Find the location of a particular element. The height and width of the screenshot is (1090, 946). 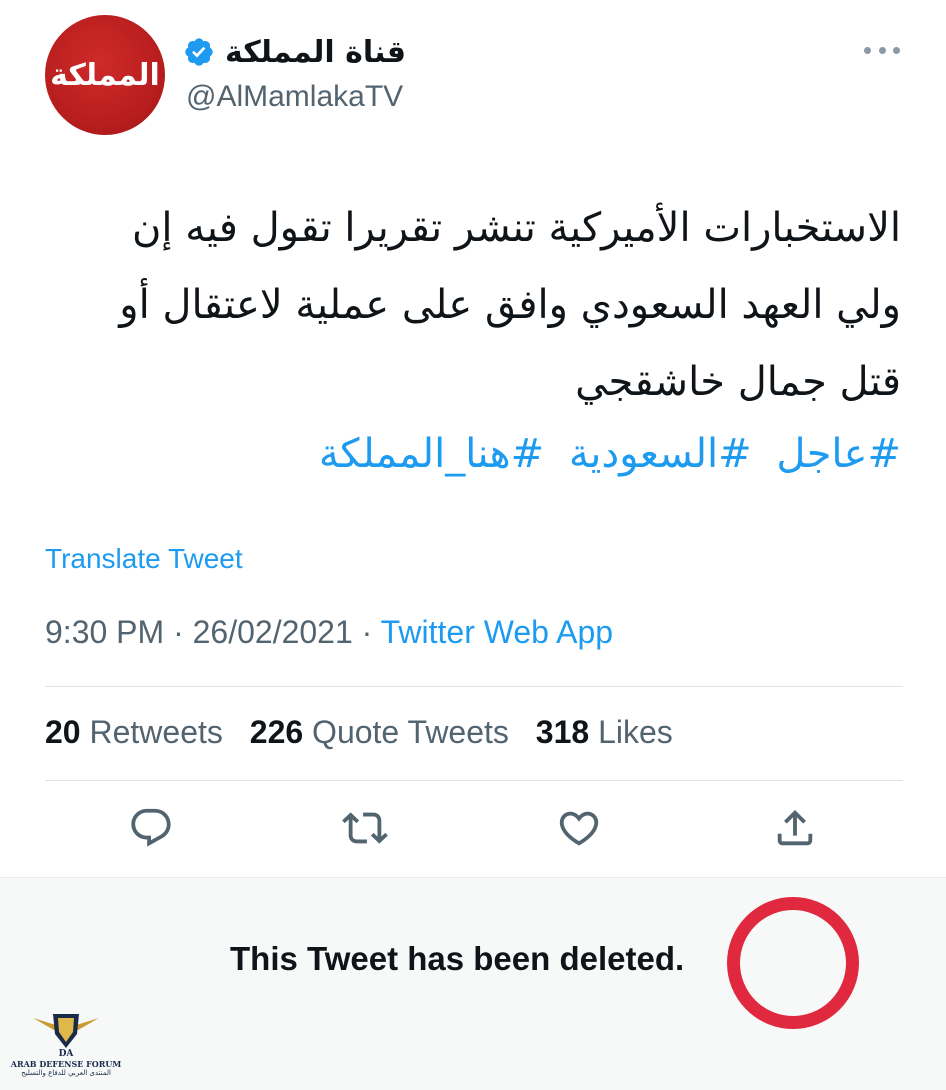

deleted-notice-text: This Tweet has been deleted. is located at coordinates (457, 958).